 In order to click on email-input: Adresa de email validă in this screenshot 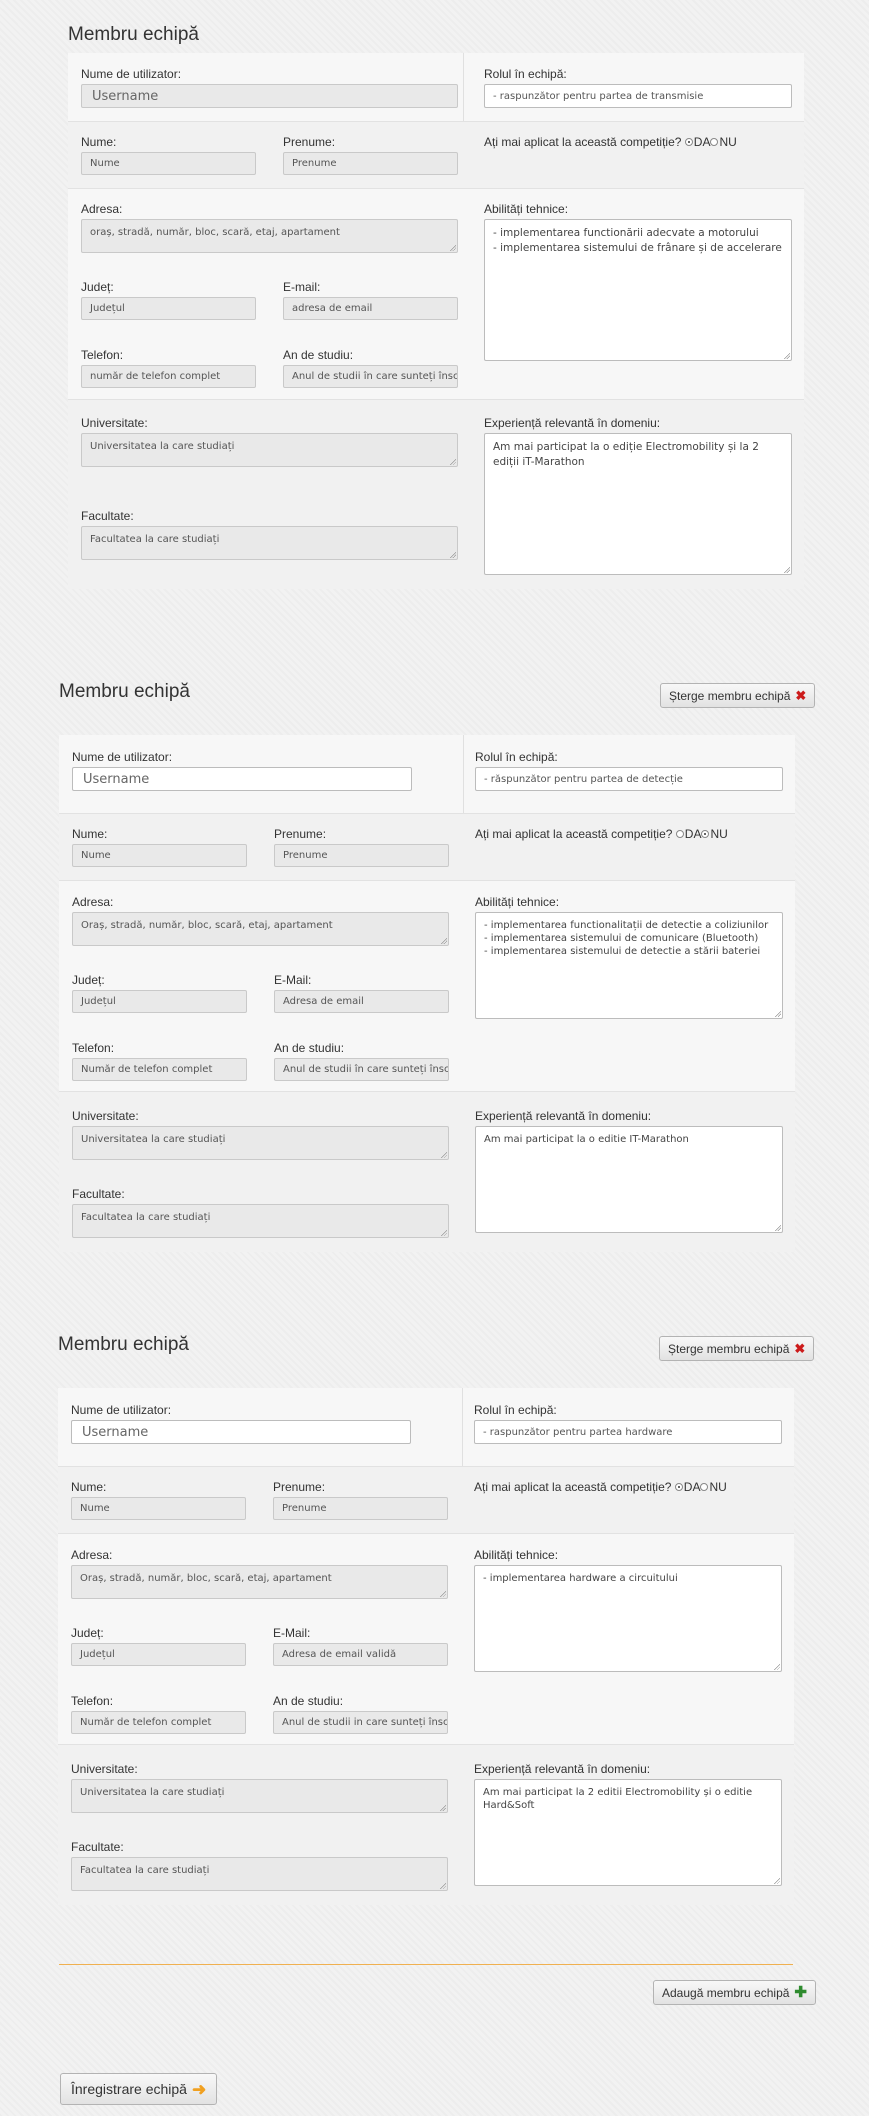, I will do `click(360, 1654)`.